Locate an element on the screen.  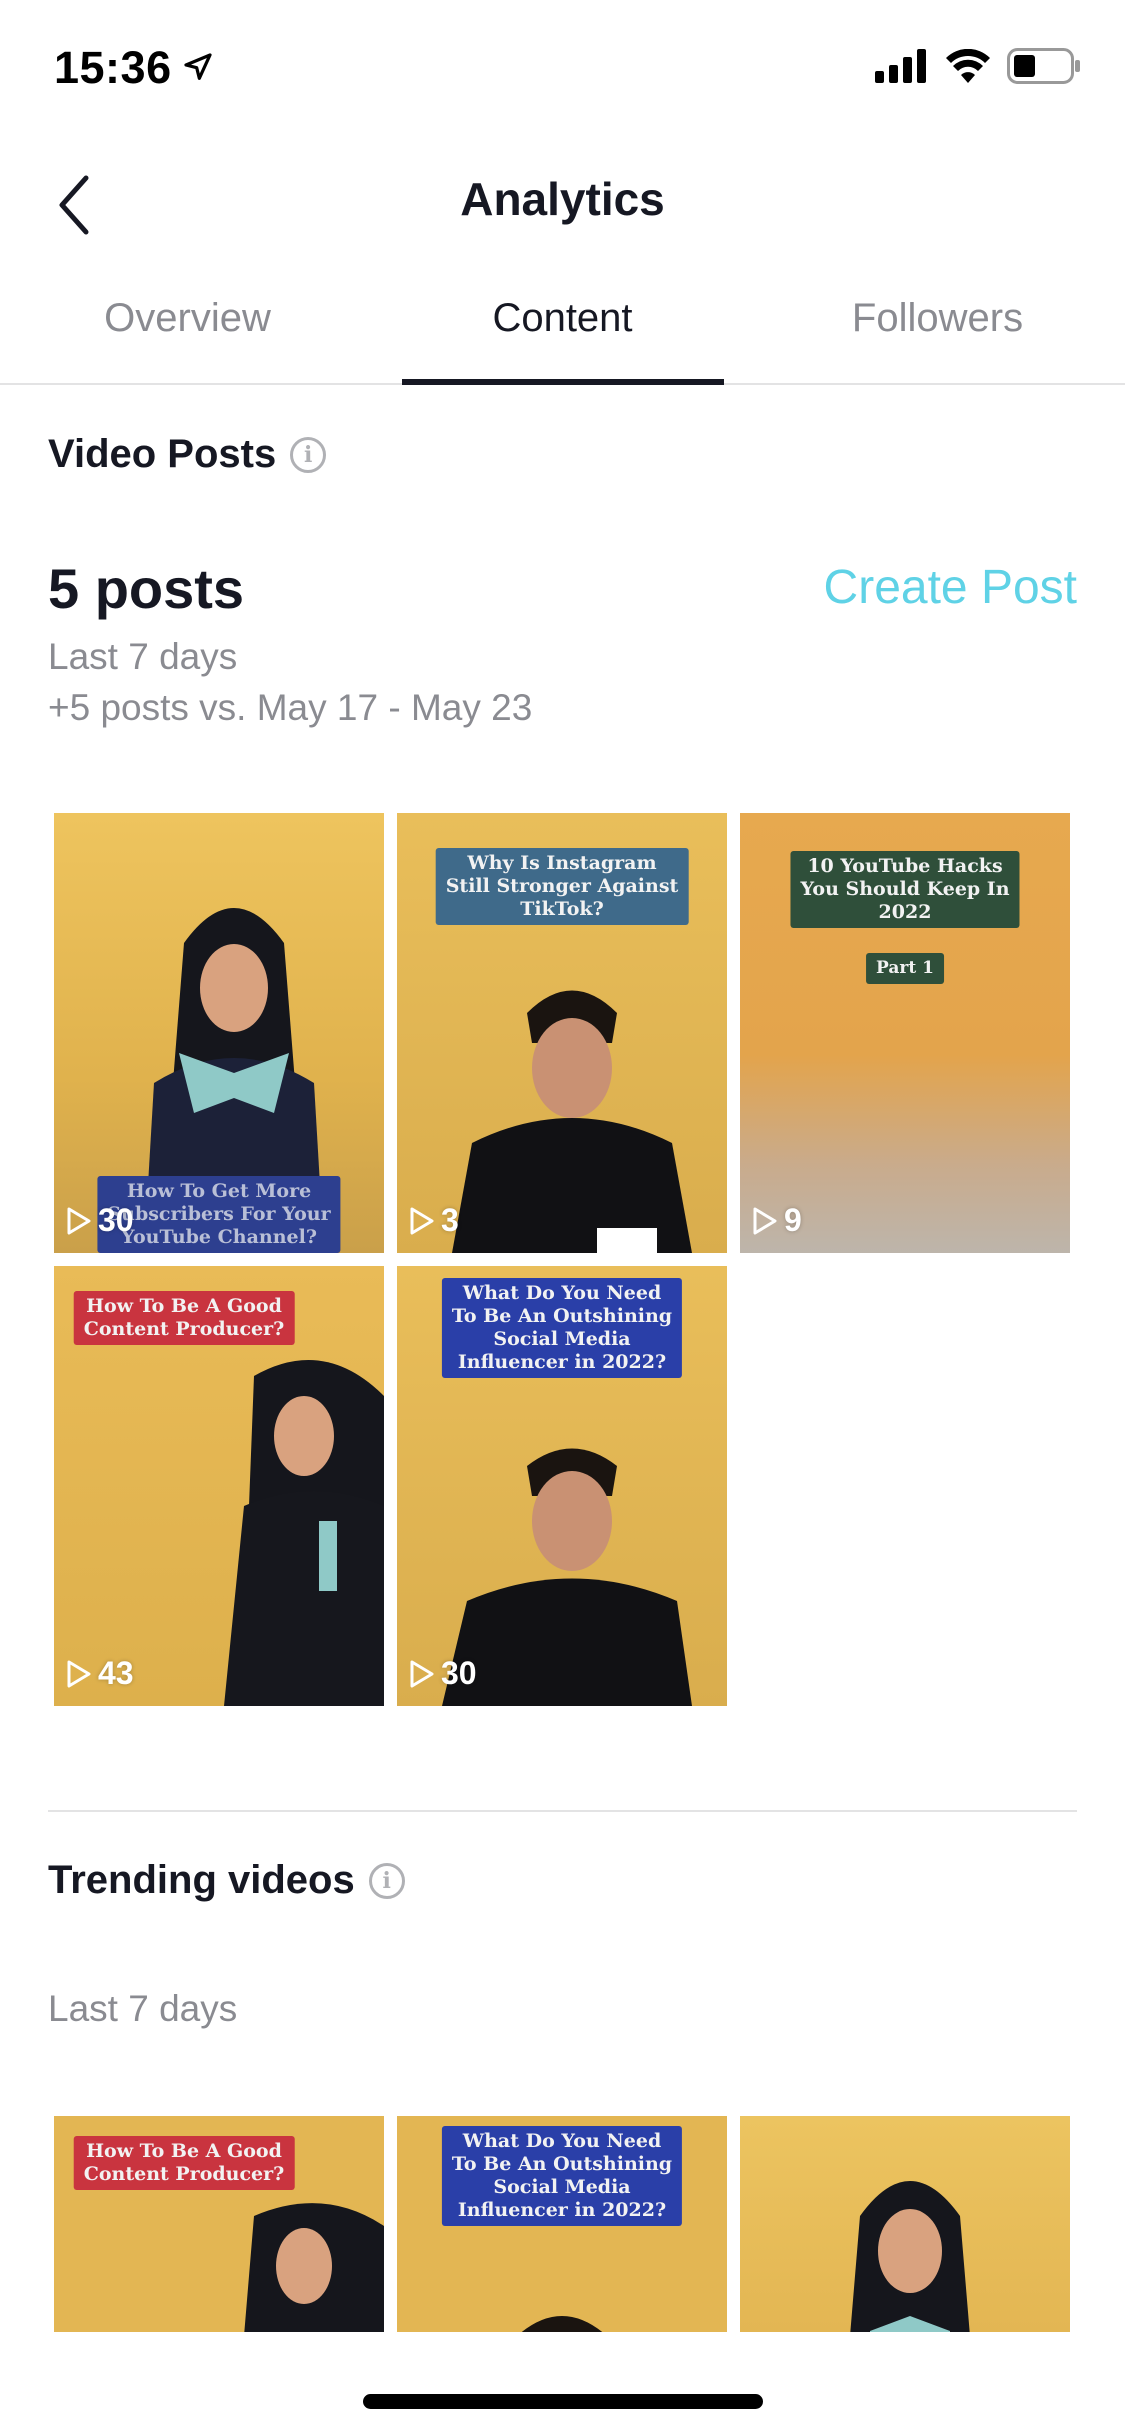
nav-bar: Analytics is located at coordinates (562, 200).